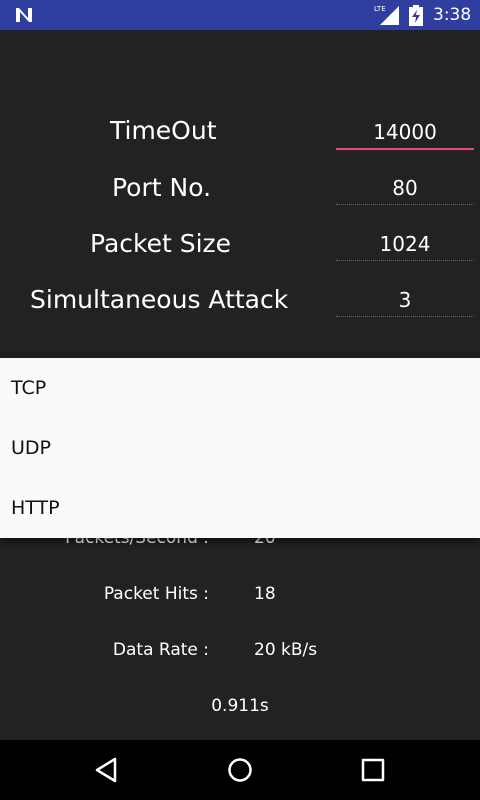 The width and height of the screenshot is (480, 800). Describe the element at coordinates (405, 300) in the screenshot. I see `simultaneous-attack-input: 3` at that location.